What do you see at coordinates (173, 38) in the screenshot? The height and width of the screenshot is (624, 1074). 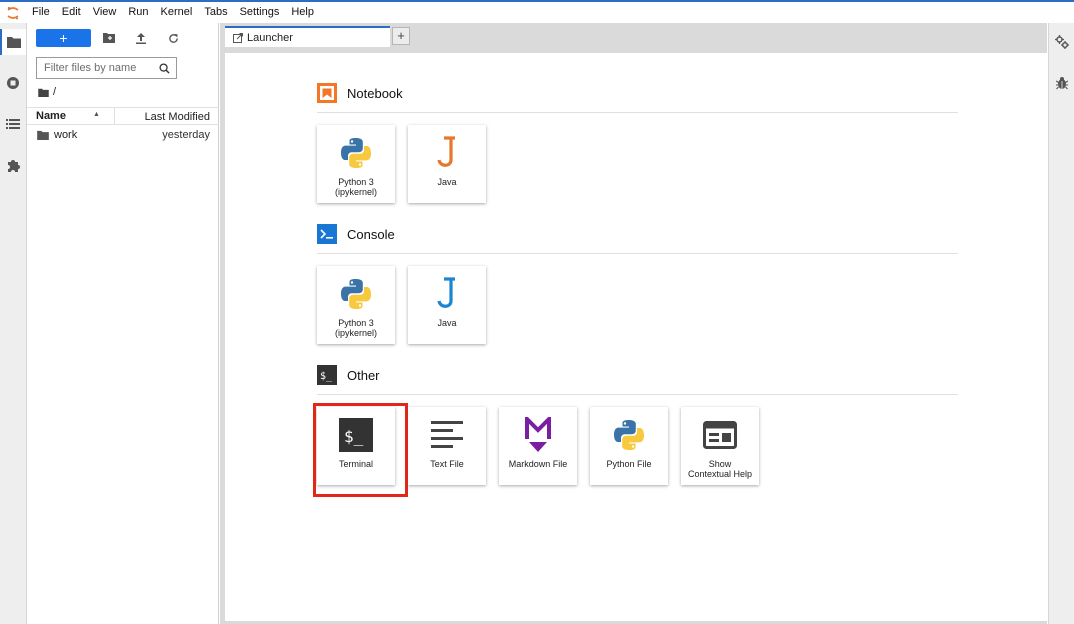 I see `refresh-icon` at bounding box center [173, 38].